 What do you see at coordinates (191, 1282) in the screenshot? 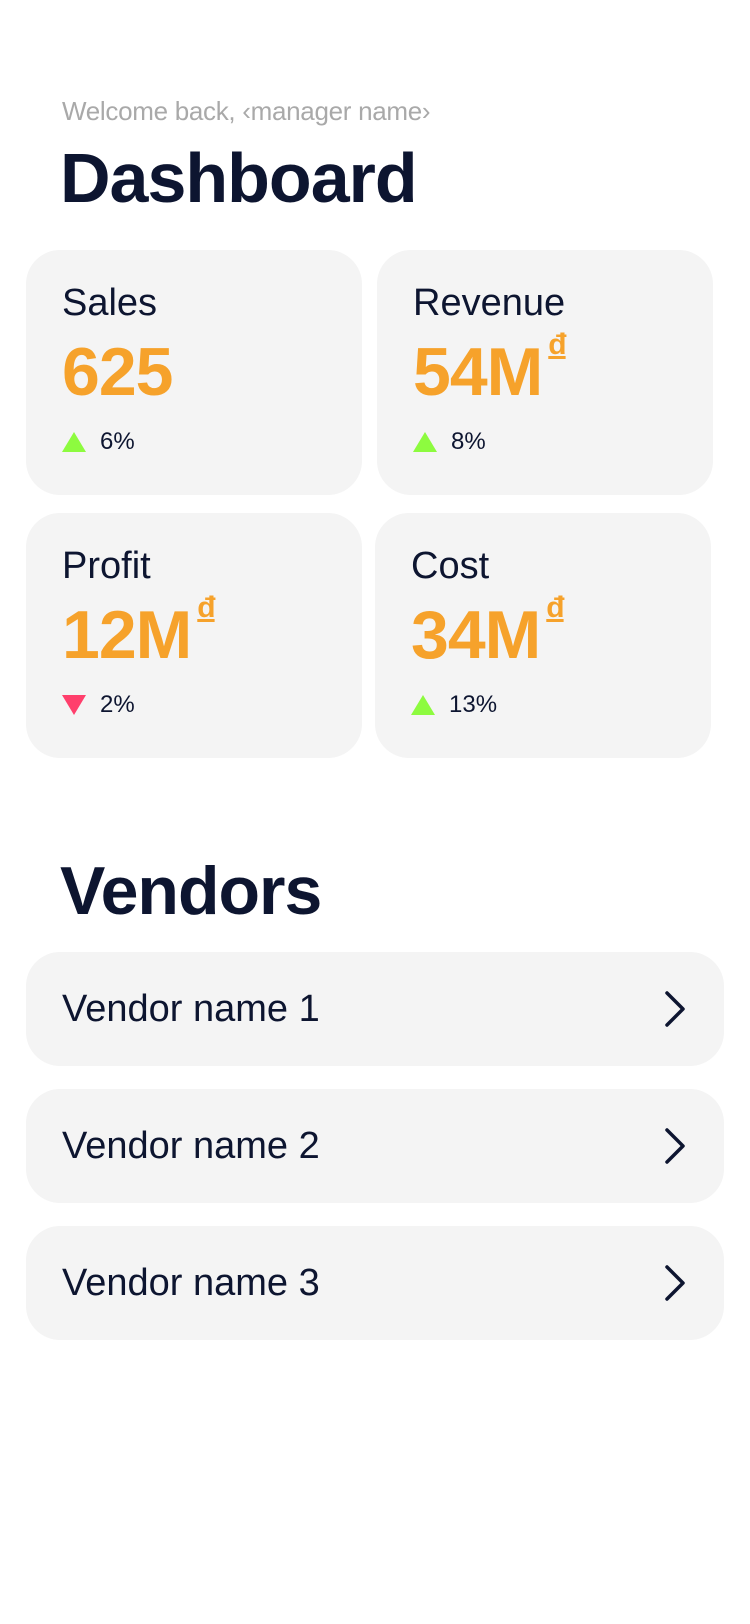
I see `vendor-name: Vendor name 3` at bounding box center [191, 1282].